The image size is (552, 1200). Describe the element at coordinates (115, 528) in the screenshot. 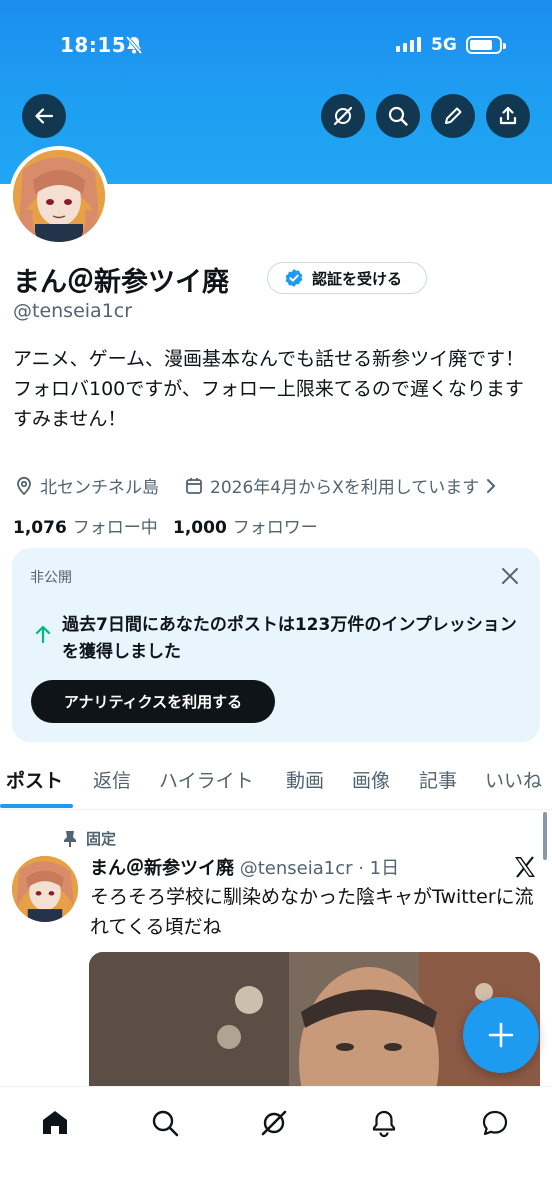

I see `following-label: フォロー中` at that location.